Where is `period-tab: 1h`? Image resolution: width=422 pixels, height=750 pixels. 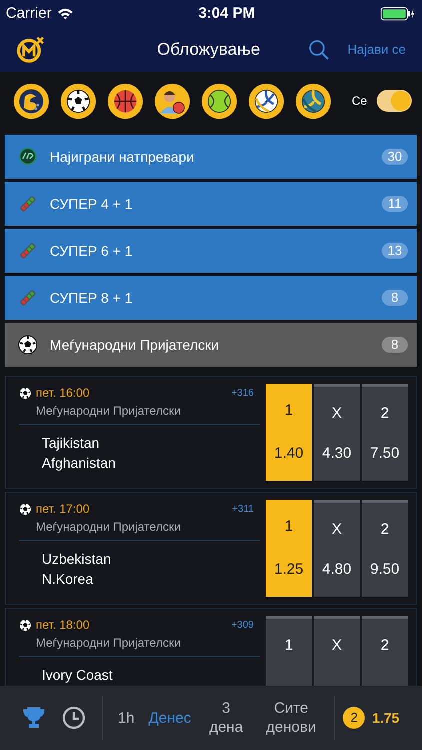
period-tab: 1h is located at coordinates (126, 718).